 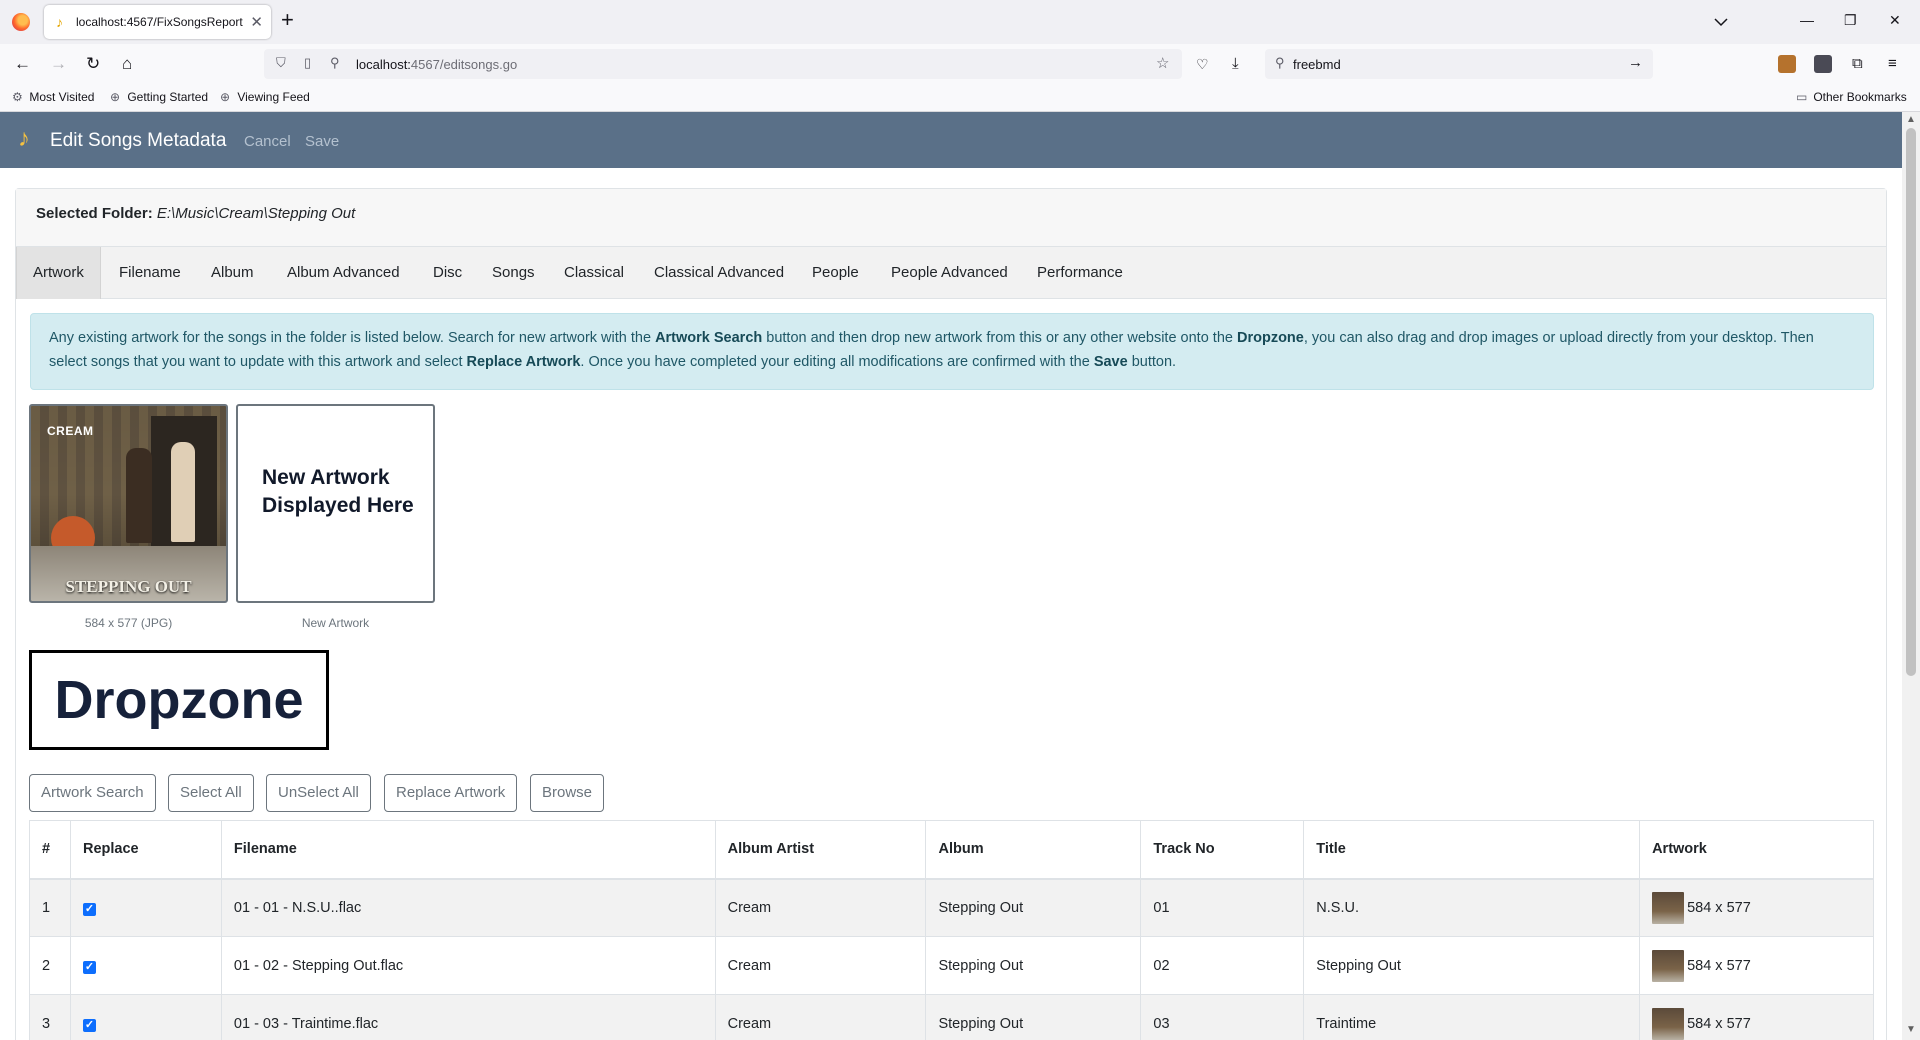 I want to click on new-artwork-caption: New Artwork, so click(x=335, y=623).